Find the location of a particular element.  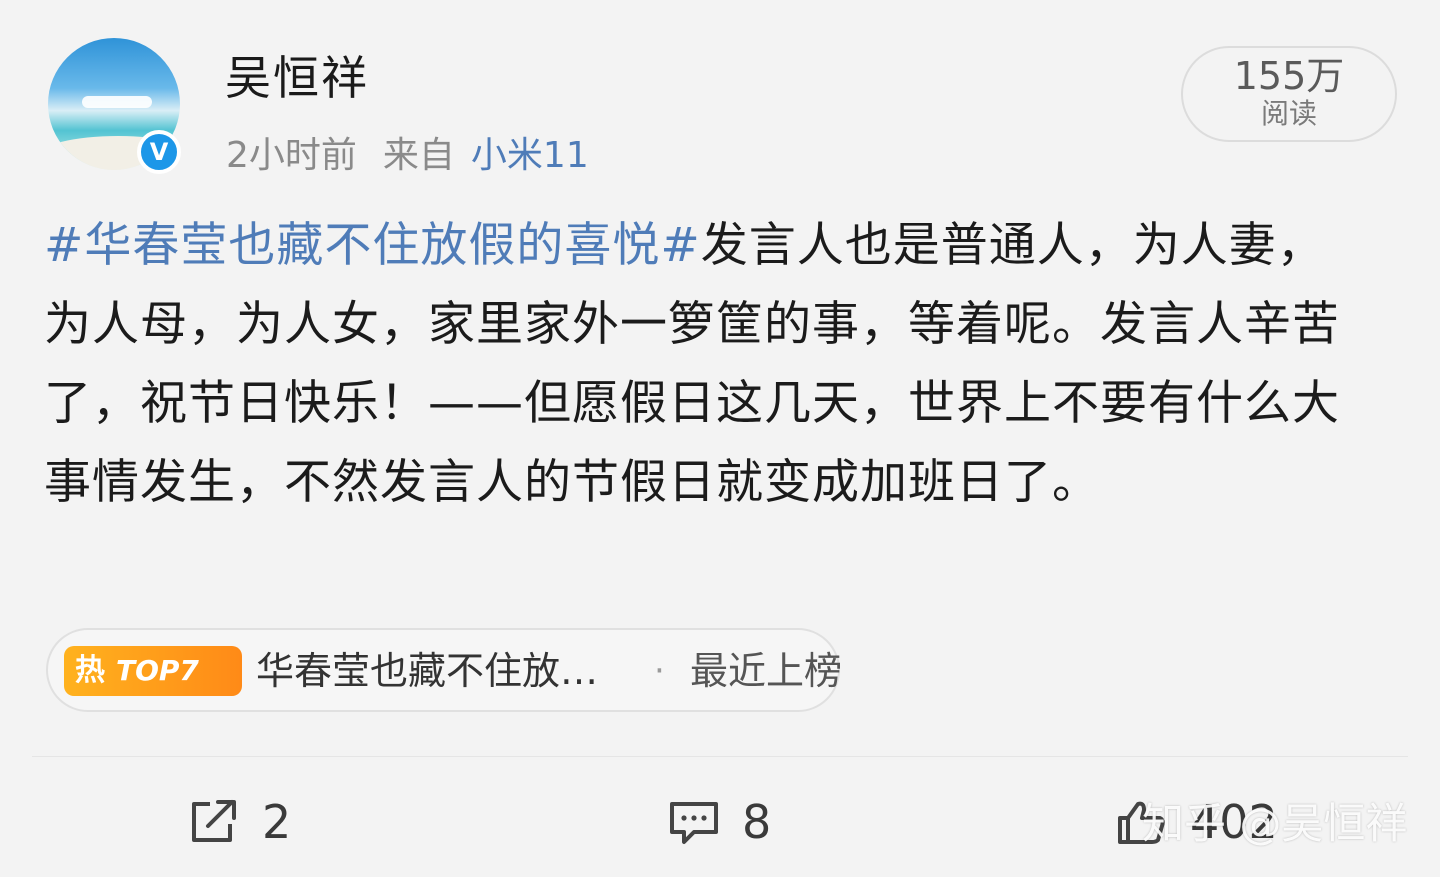

hot-rank-badge: 热 TOP7 is located at coordinates (153, 671).